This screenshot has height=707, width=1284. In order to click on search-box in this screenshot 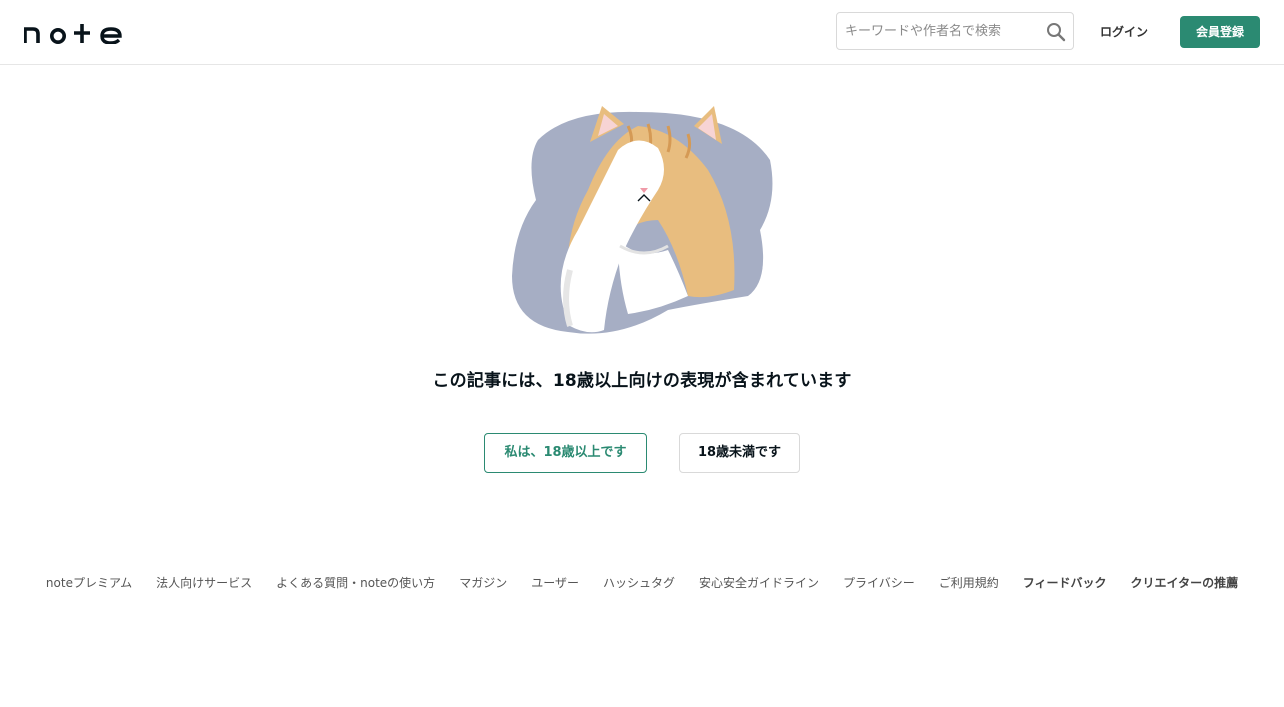, I will do `click(955, 31)`.